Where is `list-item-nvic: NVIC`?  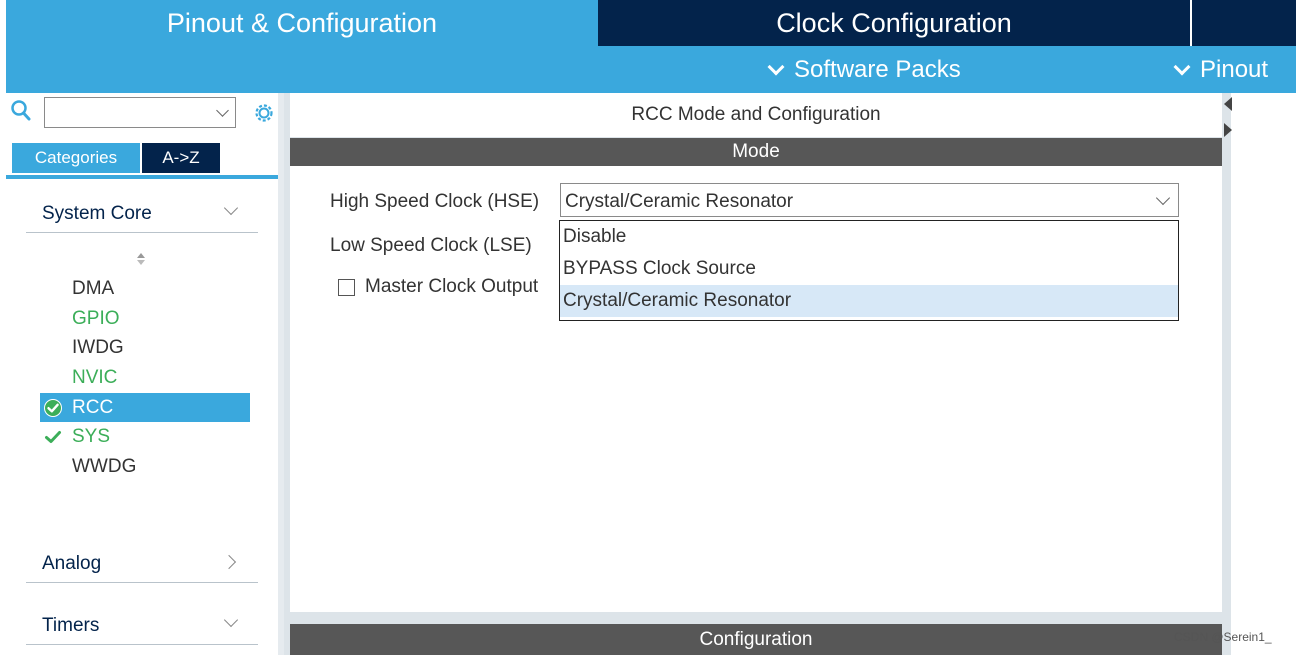
list-item-nvic: NVIC is located at coordinates (145, 378).